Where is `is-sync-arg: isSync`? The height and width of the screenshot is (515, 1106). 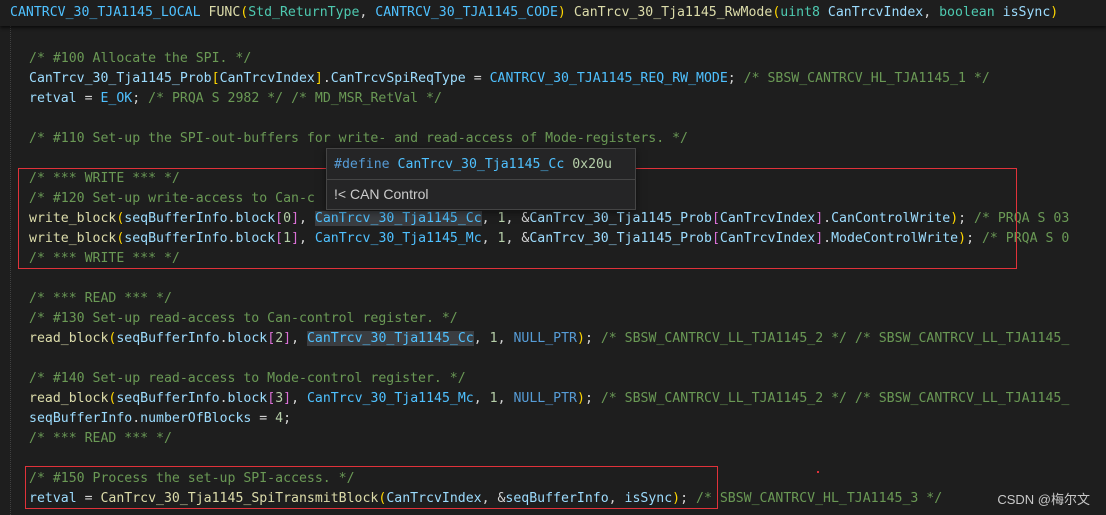 is-sync-arg: isSync is located at coordinates (648, 498).